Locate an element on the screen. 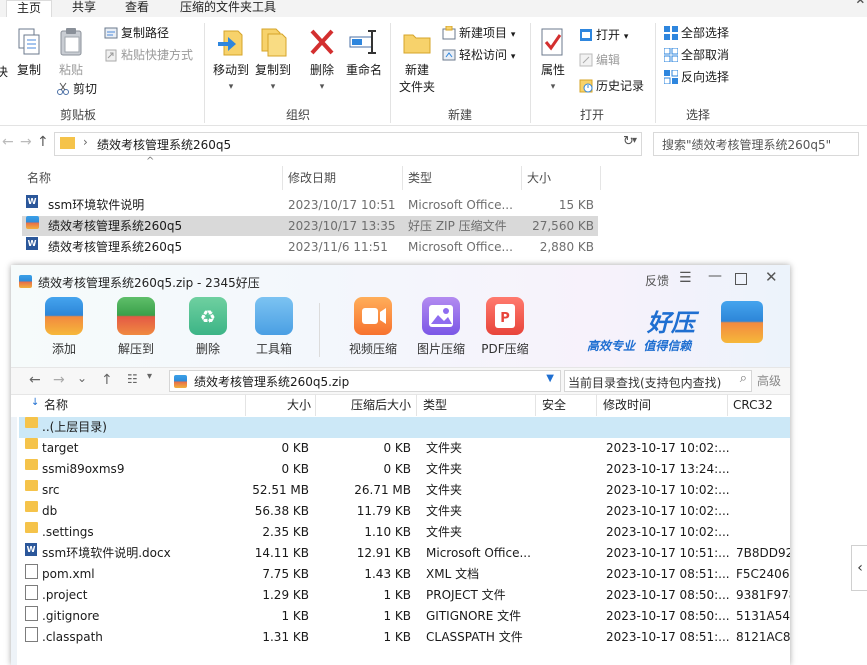 Image resolution: width=867 pixels, height=665 pixels. copy-to-button: 复制到 ▾ is located at coordinates (273, 59).